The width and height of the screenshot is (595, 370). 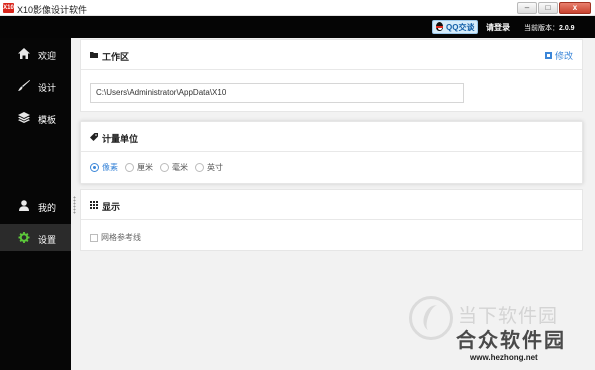 I want to click on sidebar: 欢迎 设计 模板 我的 设置, so click(x=35, y=204).